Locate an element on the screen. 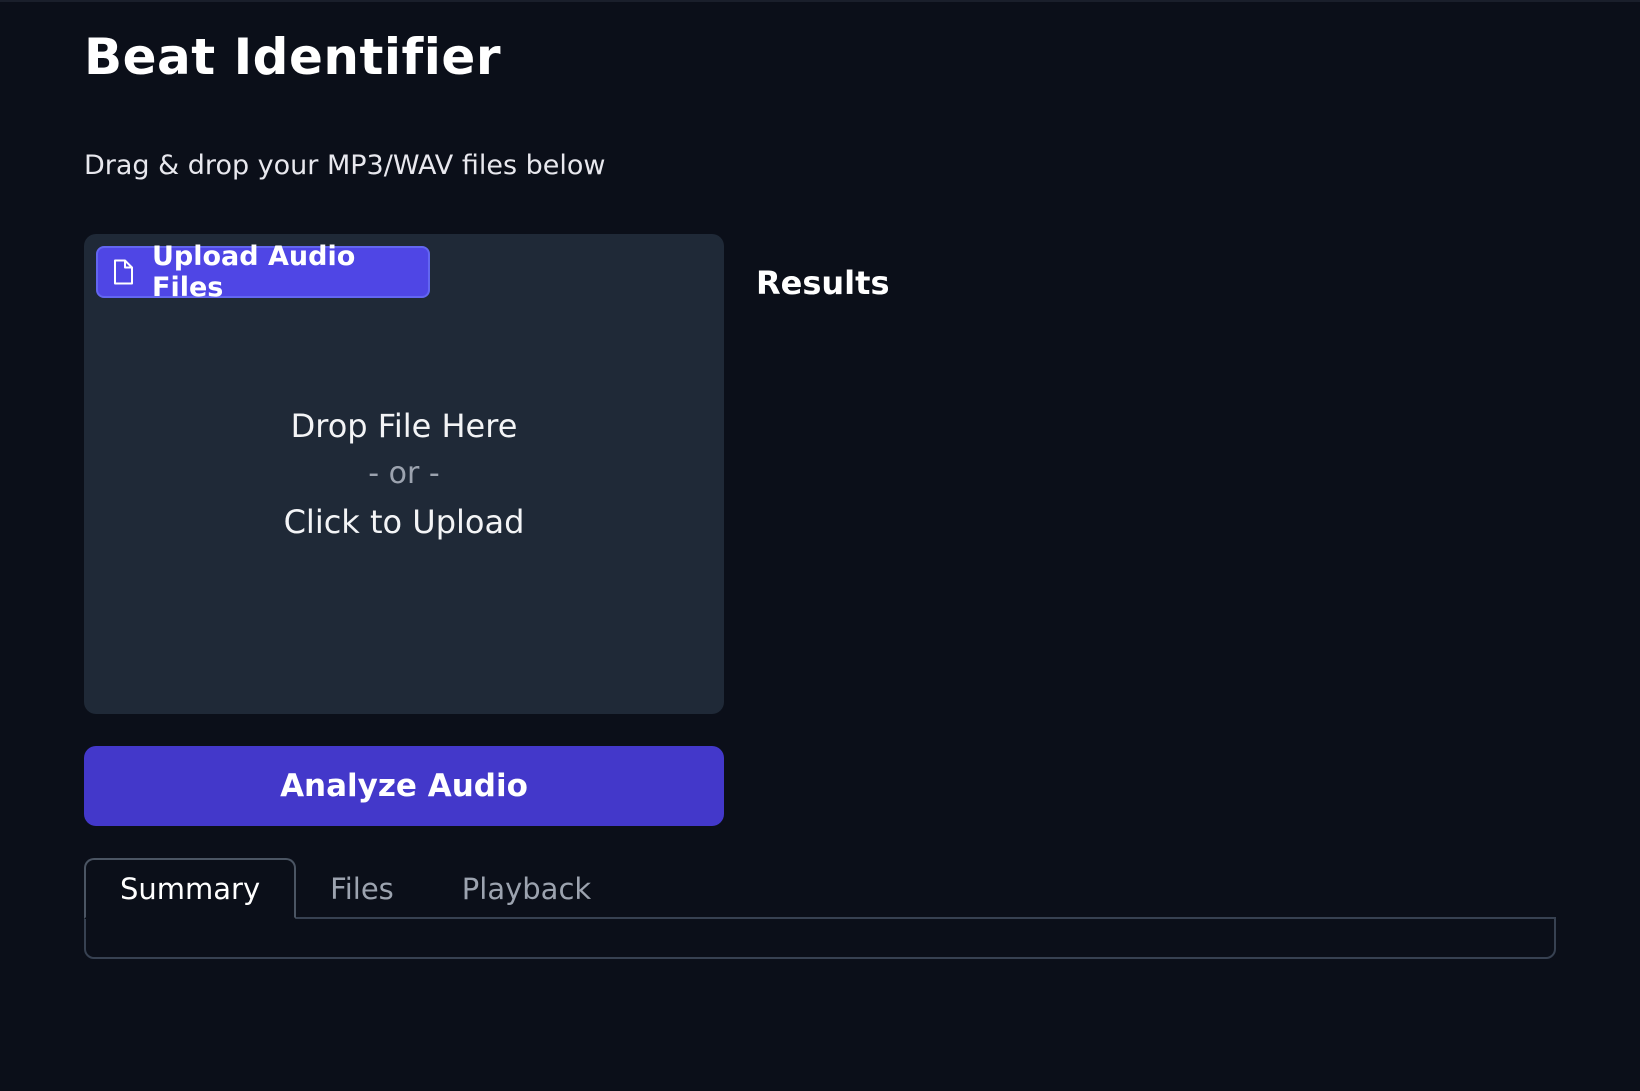 The image size is (1640, 1091). upload-label: Upload Audio Files is located at coordinates (263, 272).